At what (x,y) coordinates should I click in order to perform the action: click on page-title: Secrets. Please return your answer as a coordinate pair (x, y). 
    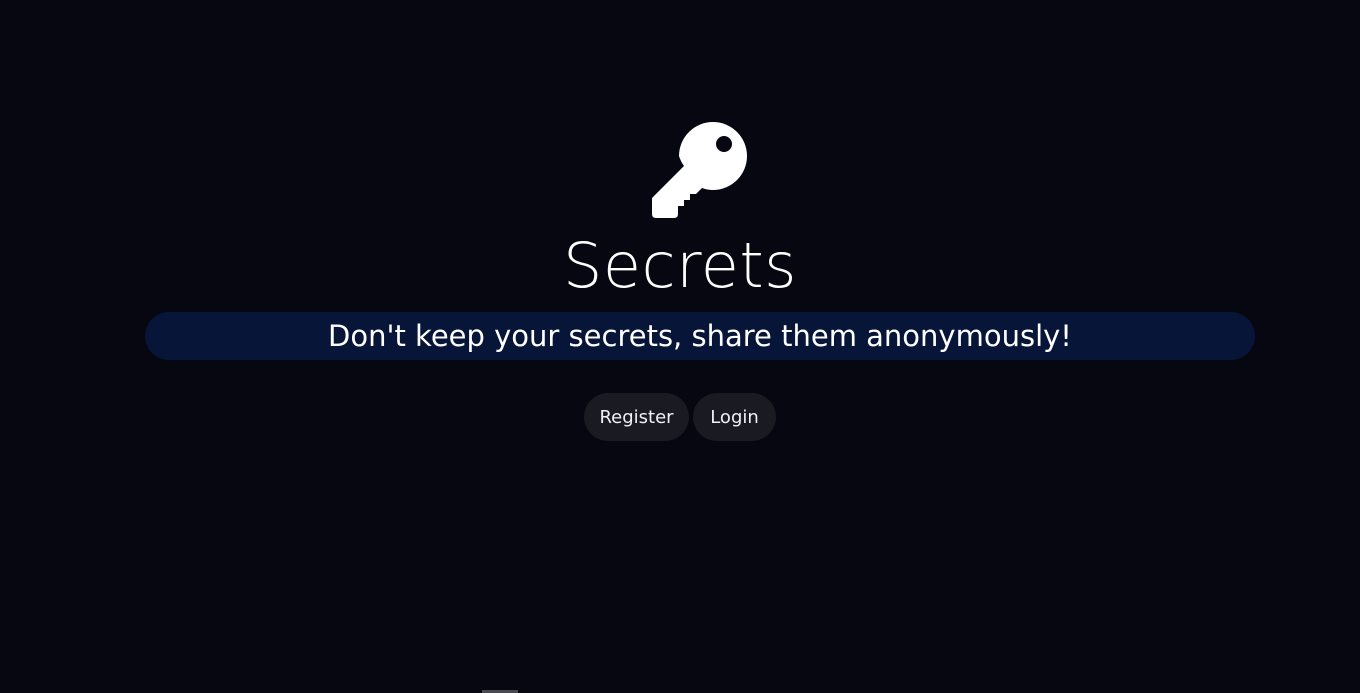
    Looking at the image, I should click on (680, 265).